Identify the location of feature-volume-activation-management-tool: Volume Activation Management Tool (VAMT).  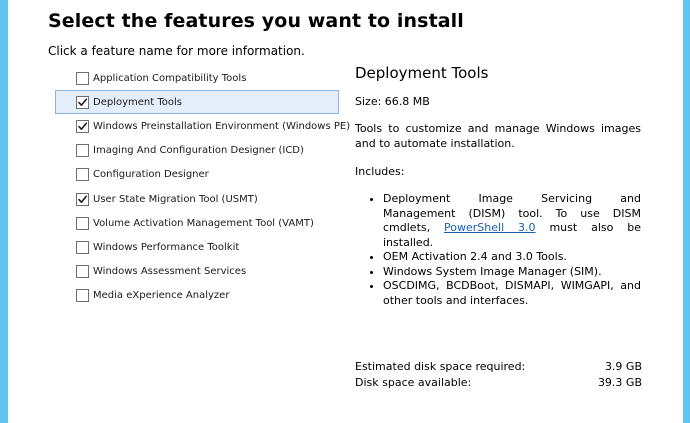
(197, 223).